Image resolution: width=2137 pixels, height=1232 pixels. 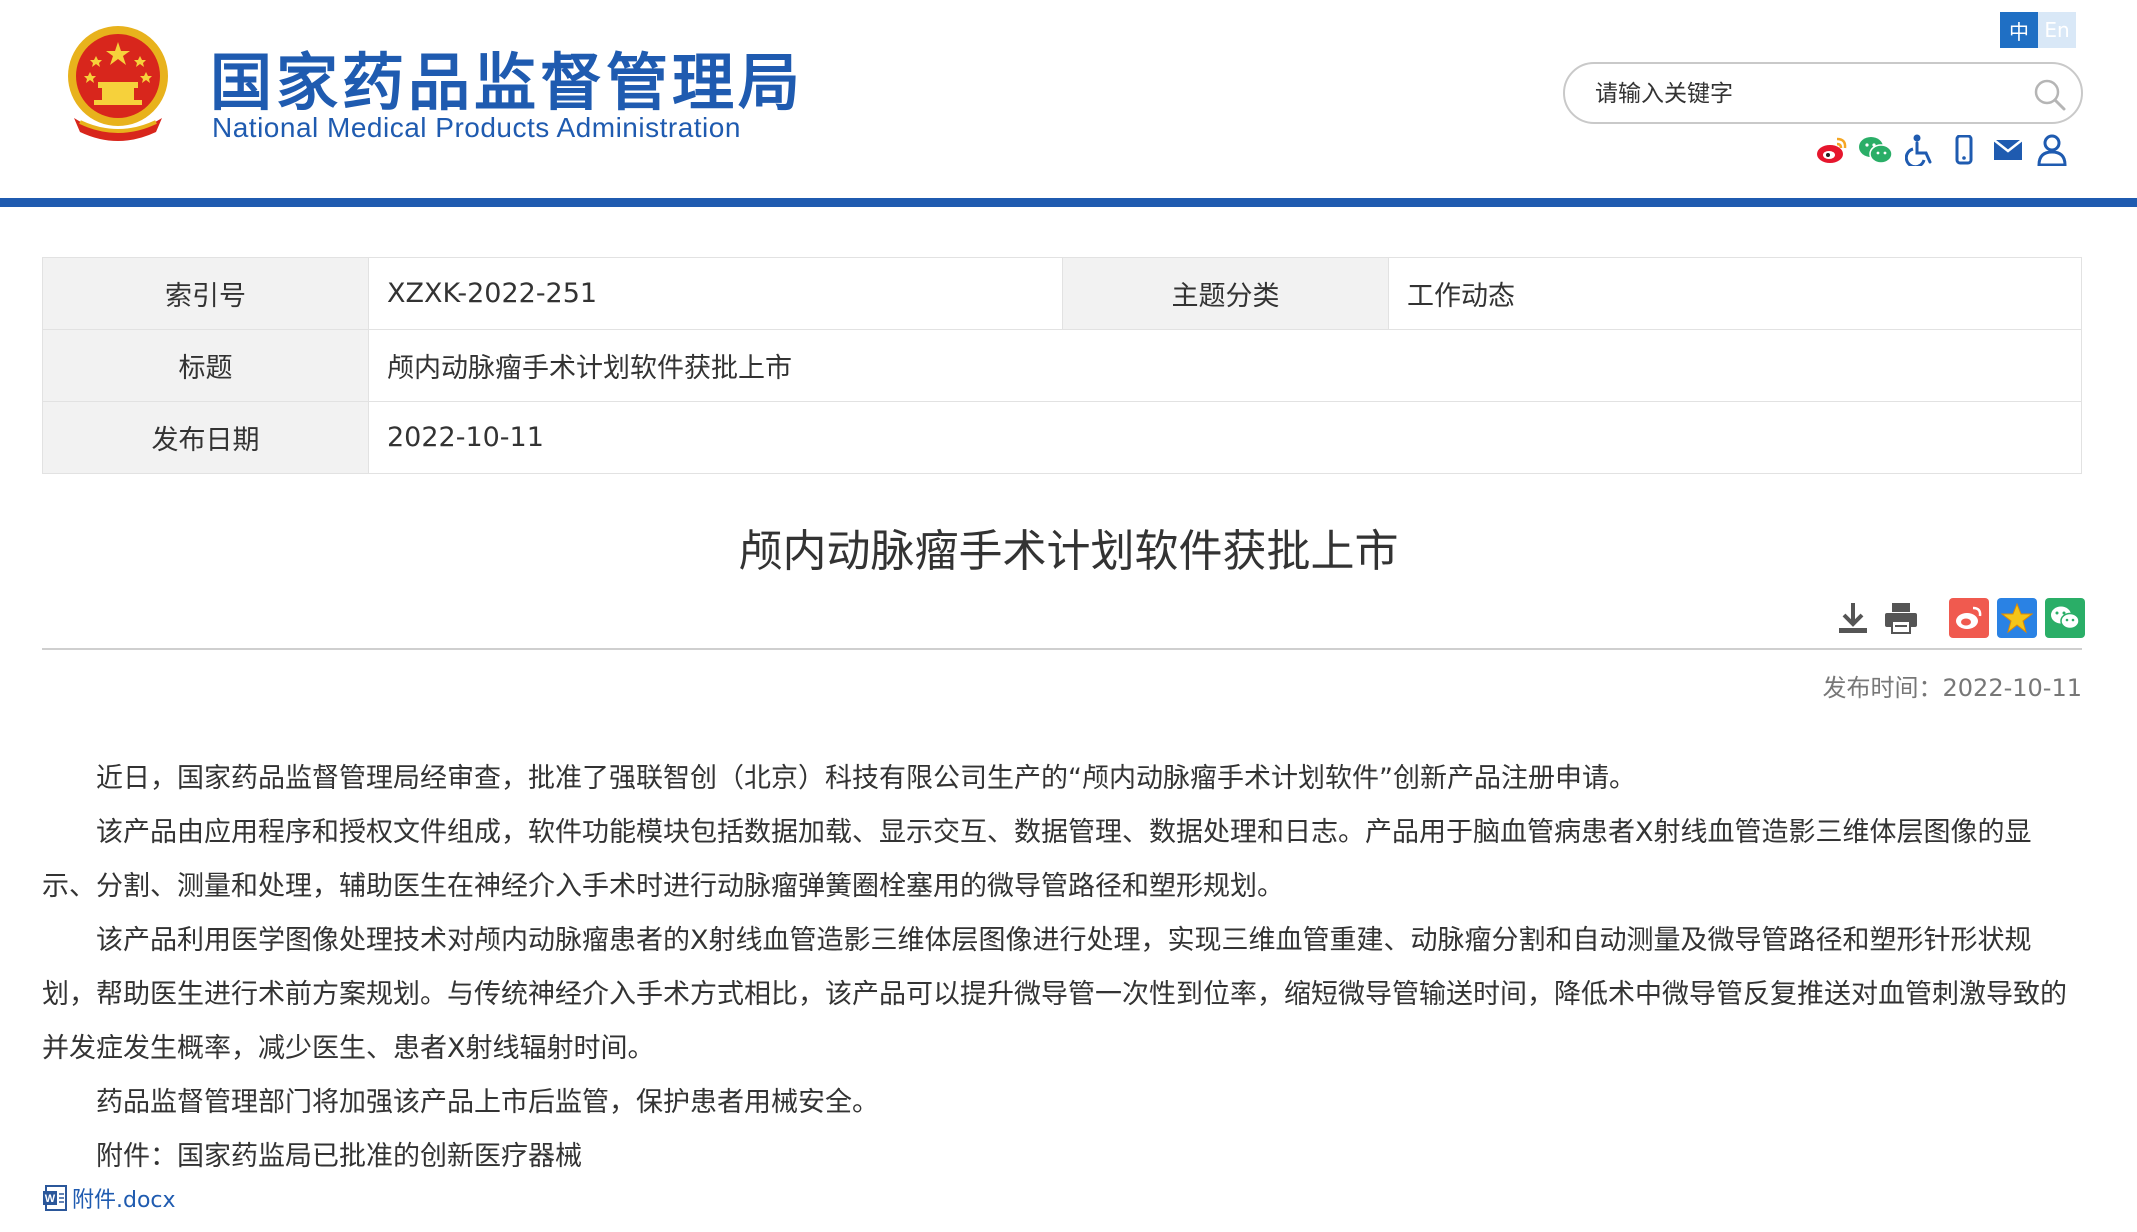 What do you see at coordinates (2019, 30) in the screenshot?
I see `lang-zh-button: 中` at bounding box center [2019, 30].